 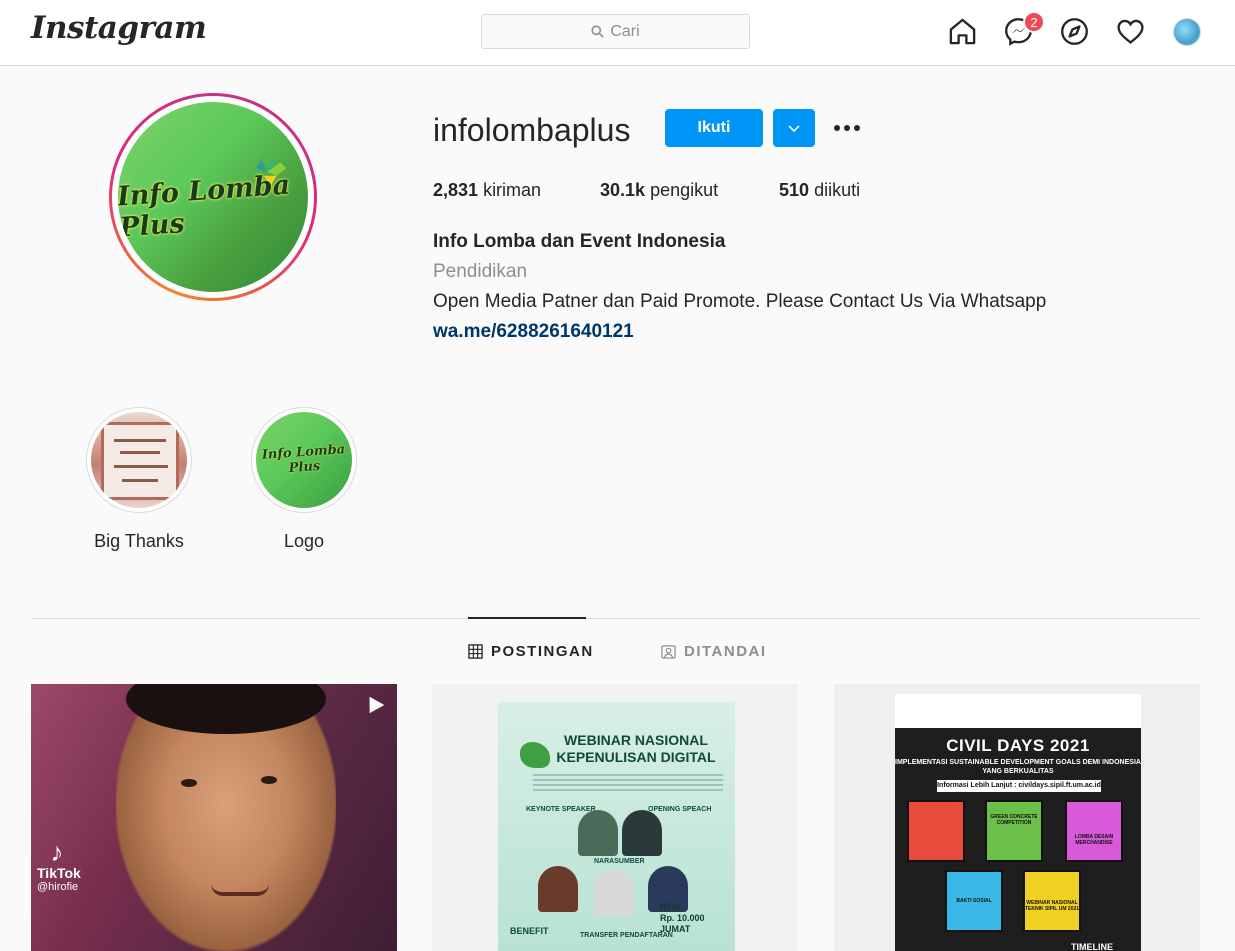 What do you see at coordinates (725, 651) in the screenshot?
I see `tab-tagged-label: DITANDAI` at bounding box center [725, 651].